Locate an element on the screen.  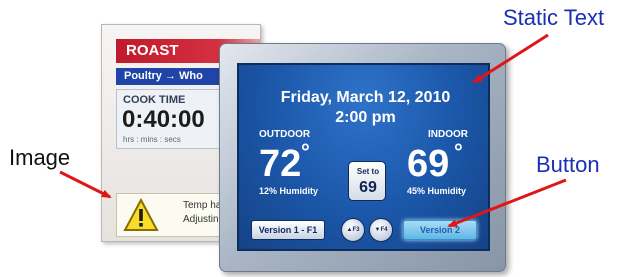
set-to-display: Set to 69 is located at coordinates (367, 181).